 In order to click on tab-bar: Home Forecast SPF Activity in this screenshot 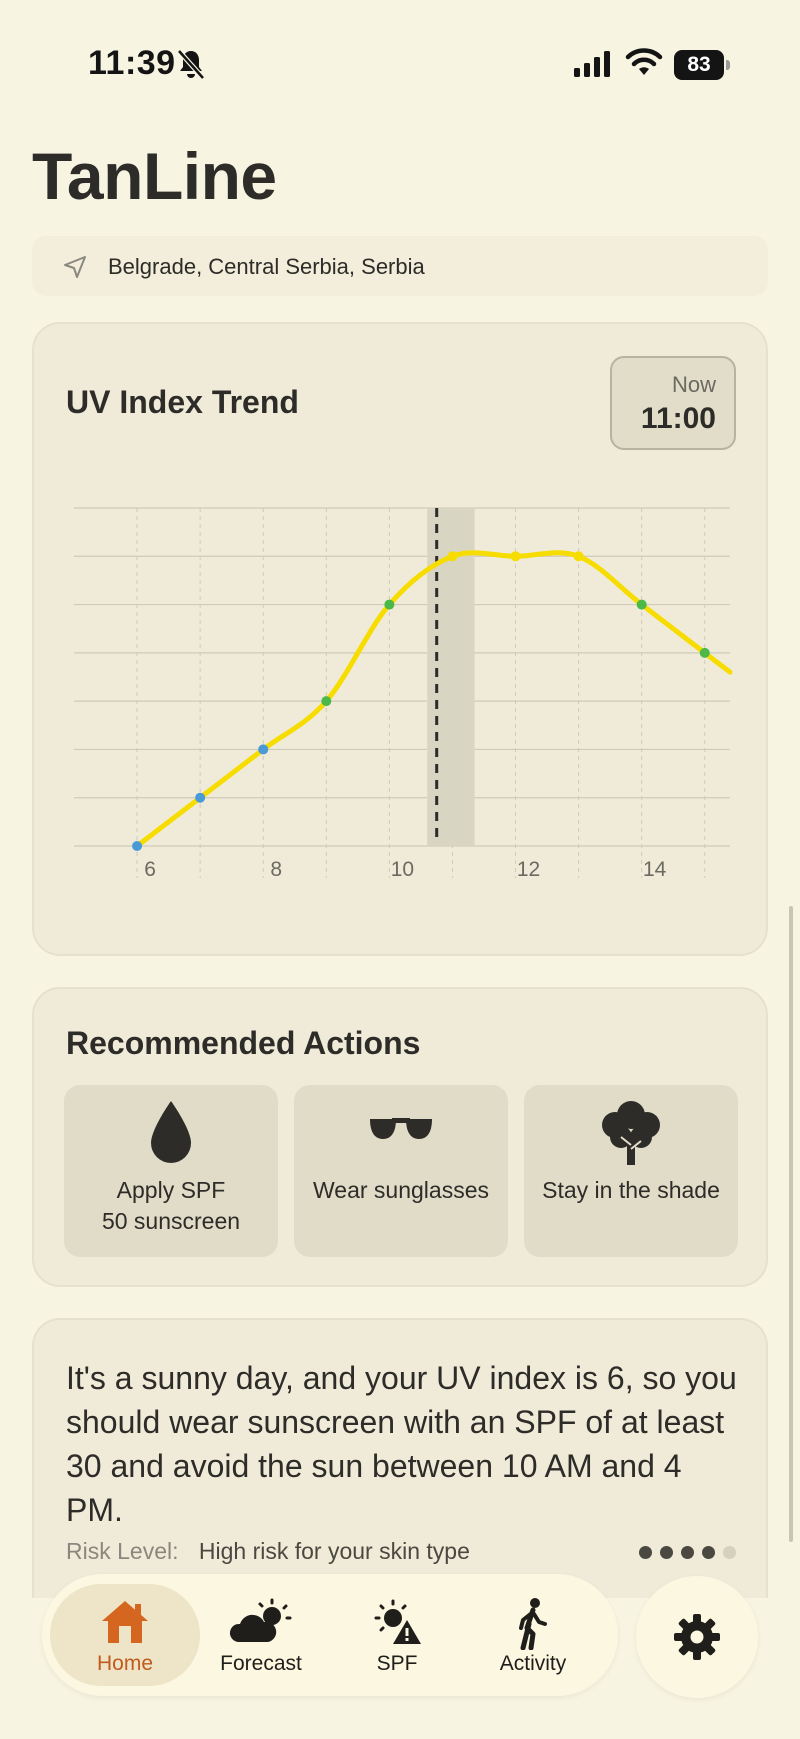, I will do `click(330, 1635)`.